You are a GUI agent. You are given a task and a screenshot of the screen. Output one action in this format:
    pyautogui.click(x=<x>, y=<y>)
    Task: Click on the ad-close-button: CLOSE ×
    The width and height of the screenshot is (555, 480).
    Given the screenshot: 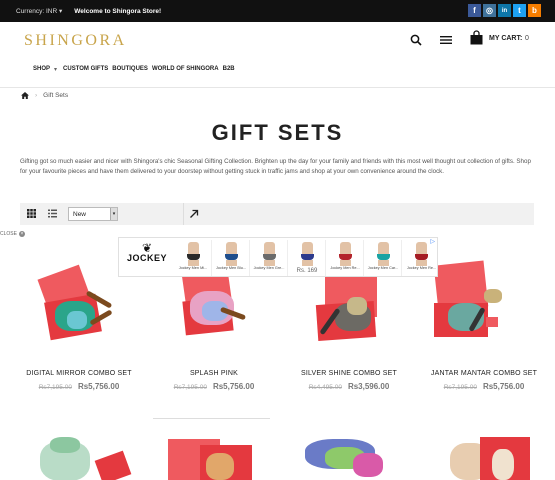 What is the action you would take?
    pyautogui.click(x=12, y=234)
    